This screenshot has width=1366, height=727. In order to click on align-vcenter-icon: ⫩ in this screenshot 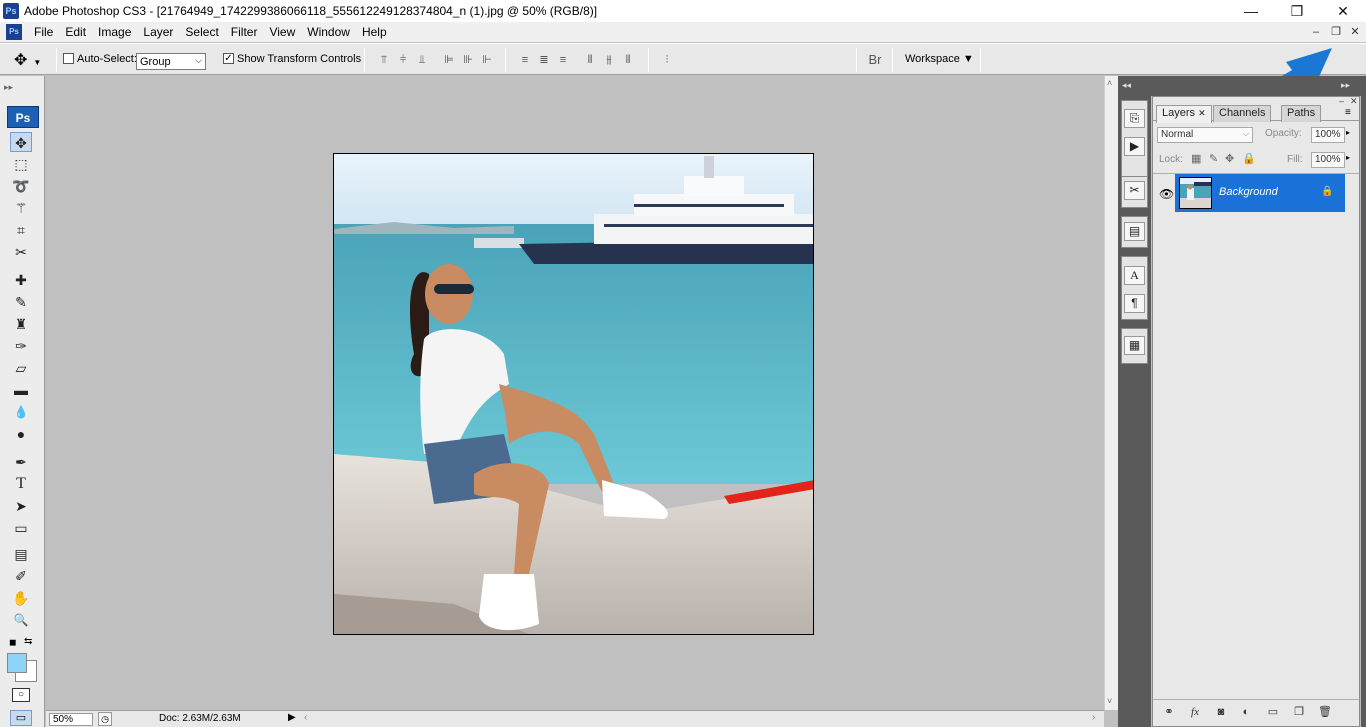, I will do `click(403, 60)`.